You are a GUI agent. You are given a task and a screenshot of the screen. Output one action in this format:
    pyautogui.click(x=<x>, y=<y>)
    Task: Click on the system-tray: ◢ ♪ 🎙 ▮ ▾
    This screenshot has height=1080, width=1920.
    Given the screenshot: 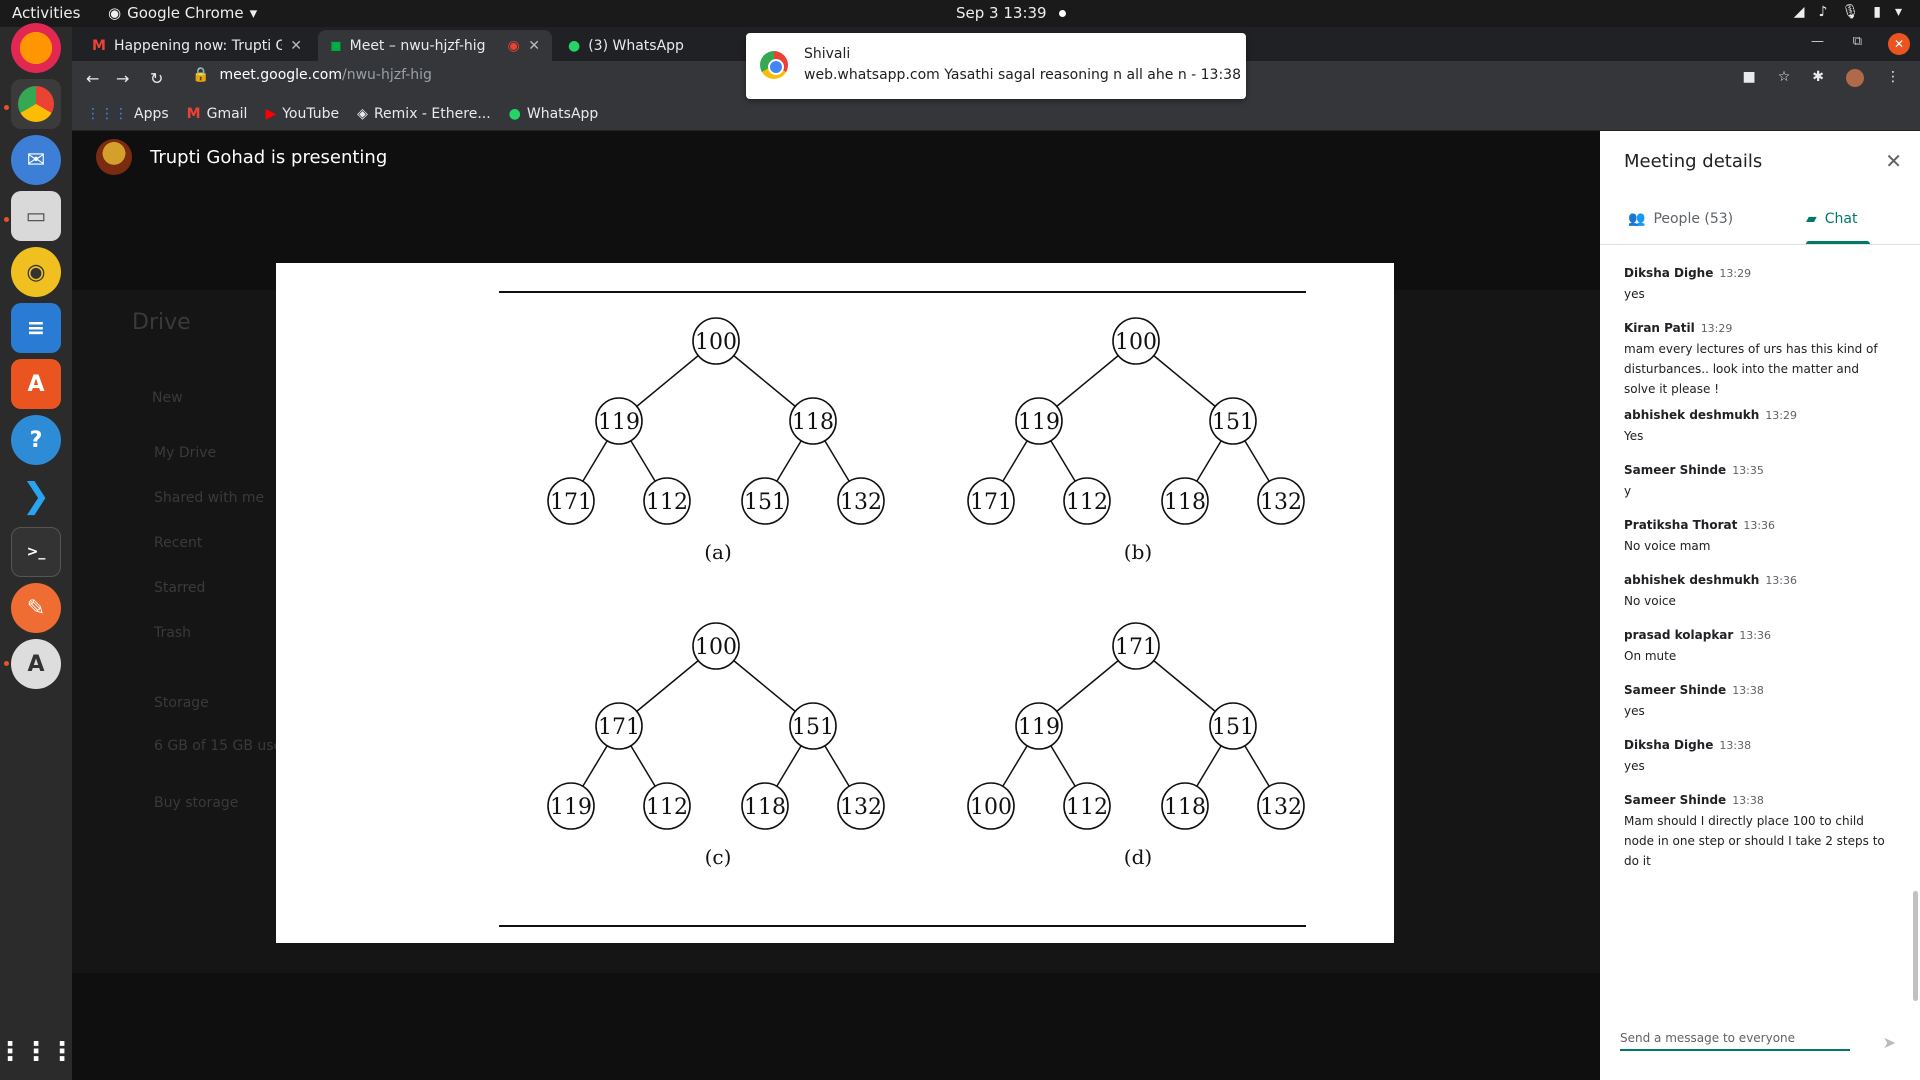 What is the action you would take?
    pyautogui.click(x=1848, y=12)
    